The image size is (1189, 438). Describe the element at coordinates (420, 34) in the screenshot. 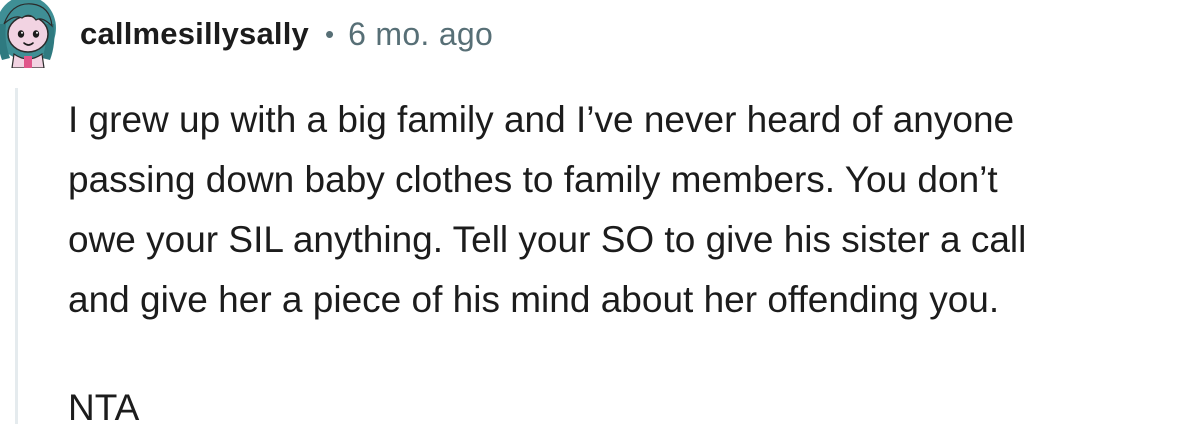

I see `comment-timestamp: 6 mo. ago` at that location.